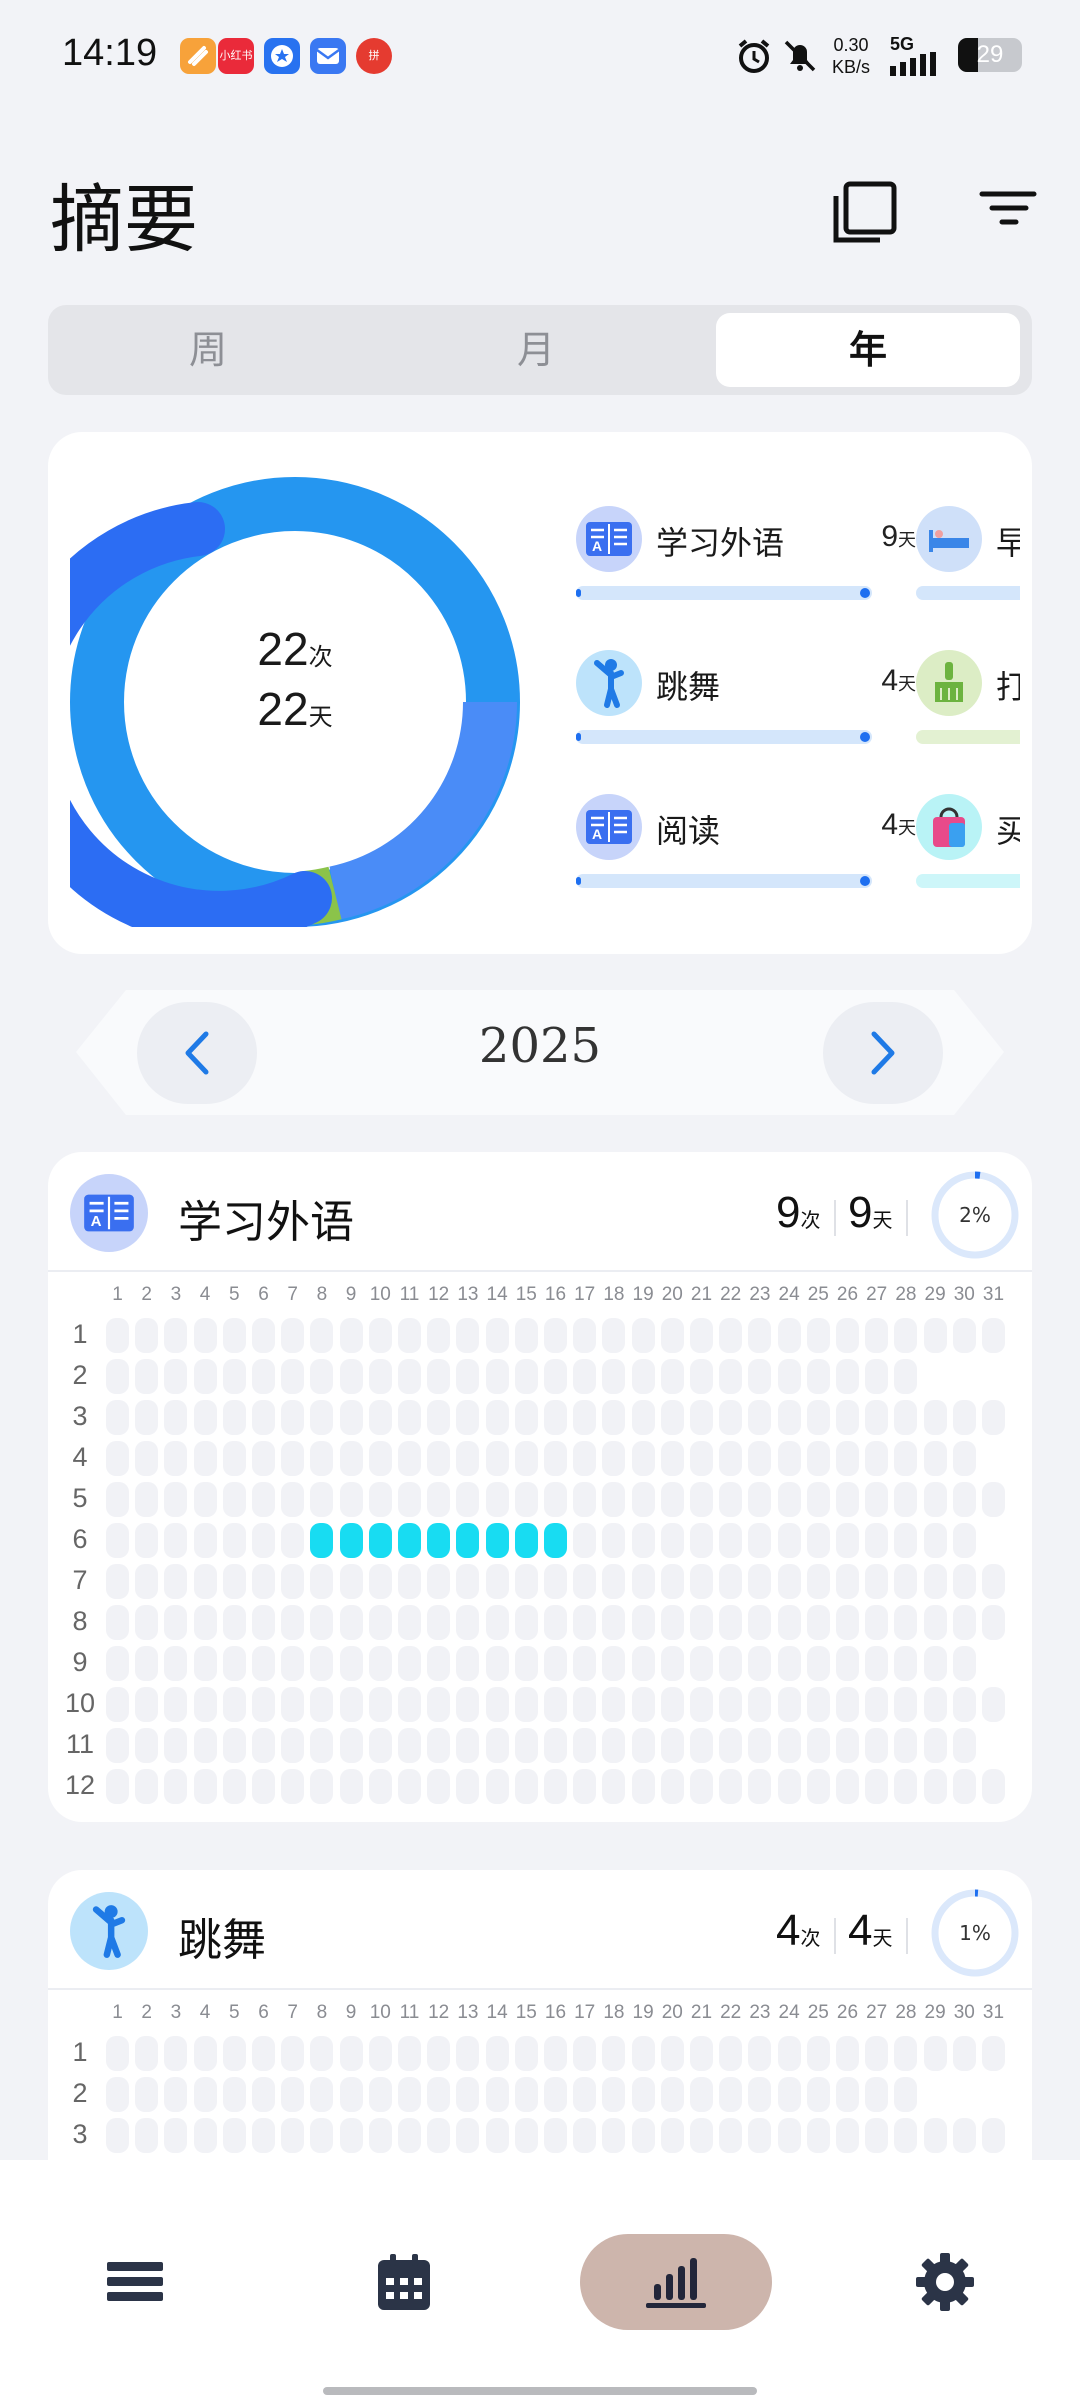  Describe the element at coordinates (746, 849) in the screenshot. I see `summary-habit-item: A 阅读 4天` at that location.